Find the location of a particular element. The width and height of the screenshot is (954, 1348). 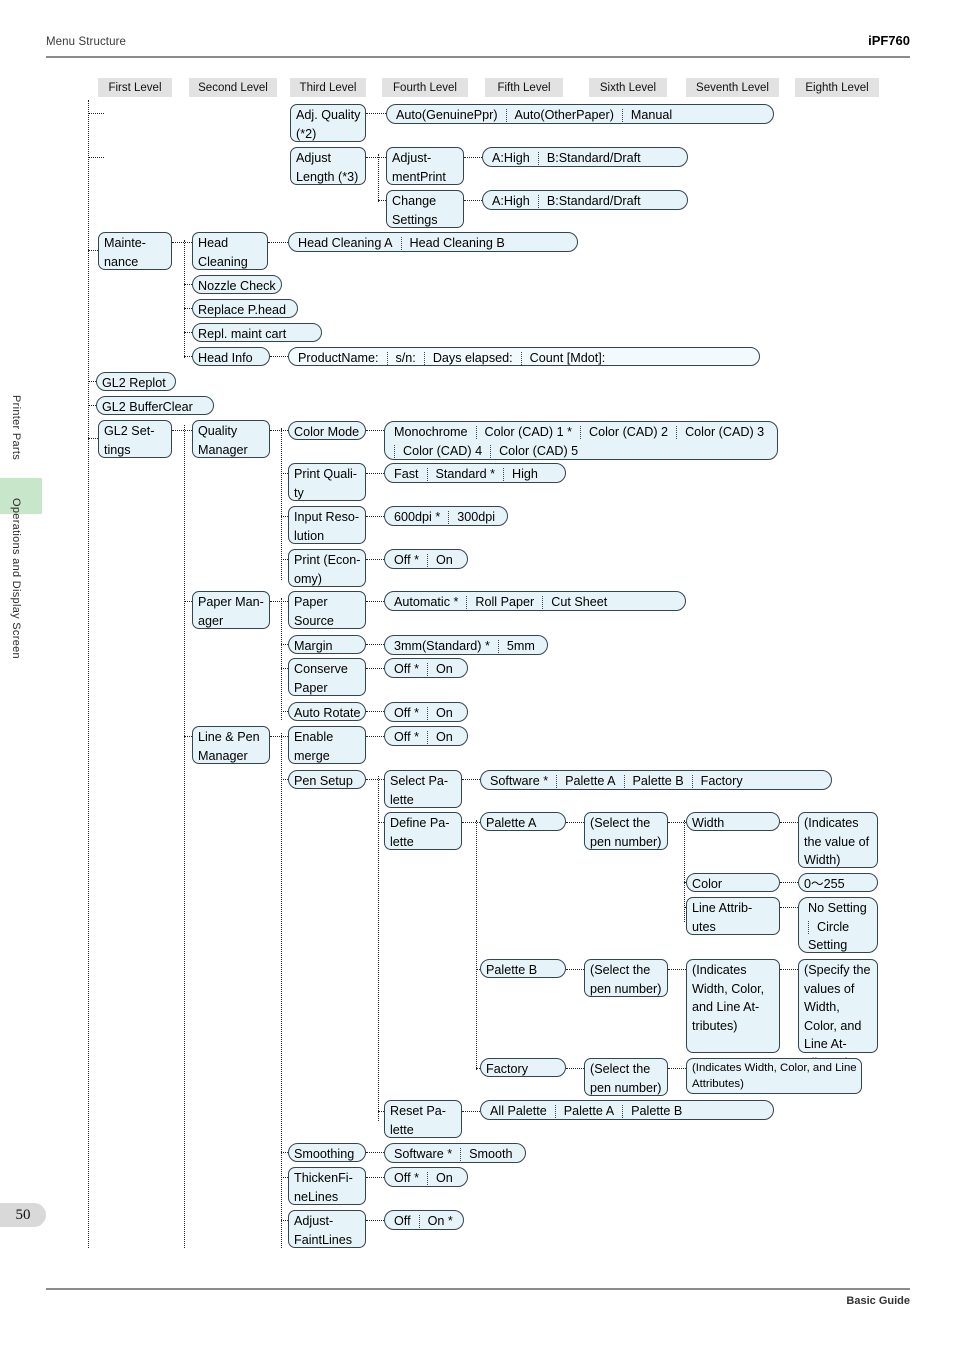

node-print-quality: Print Quali- ty is located at coordinates (327, 482).